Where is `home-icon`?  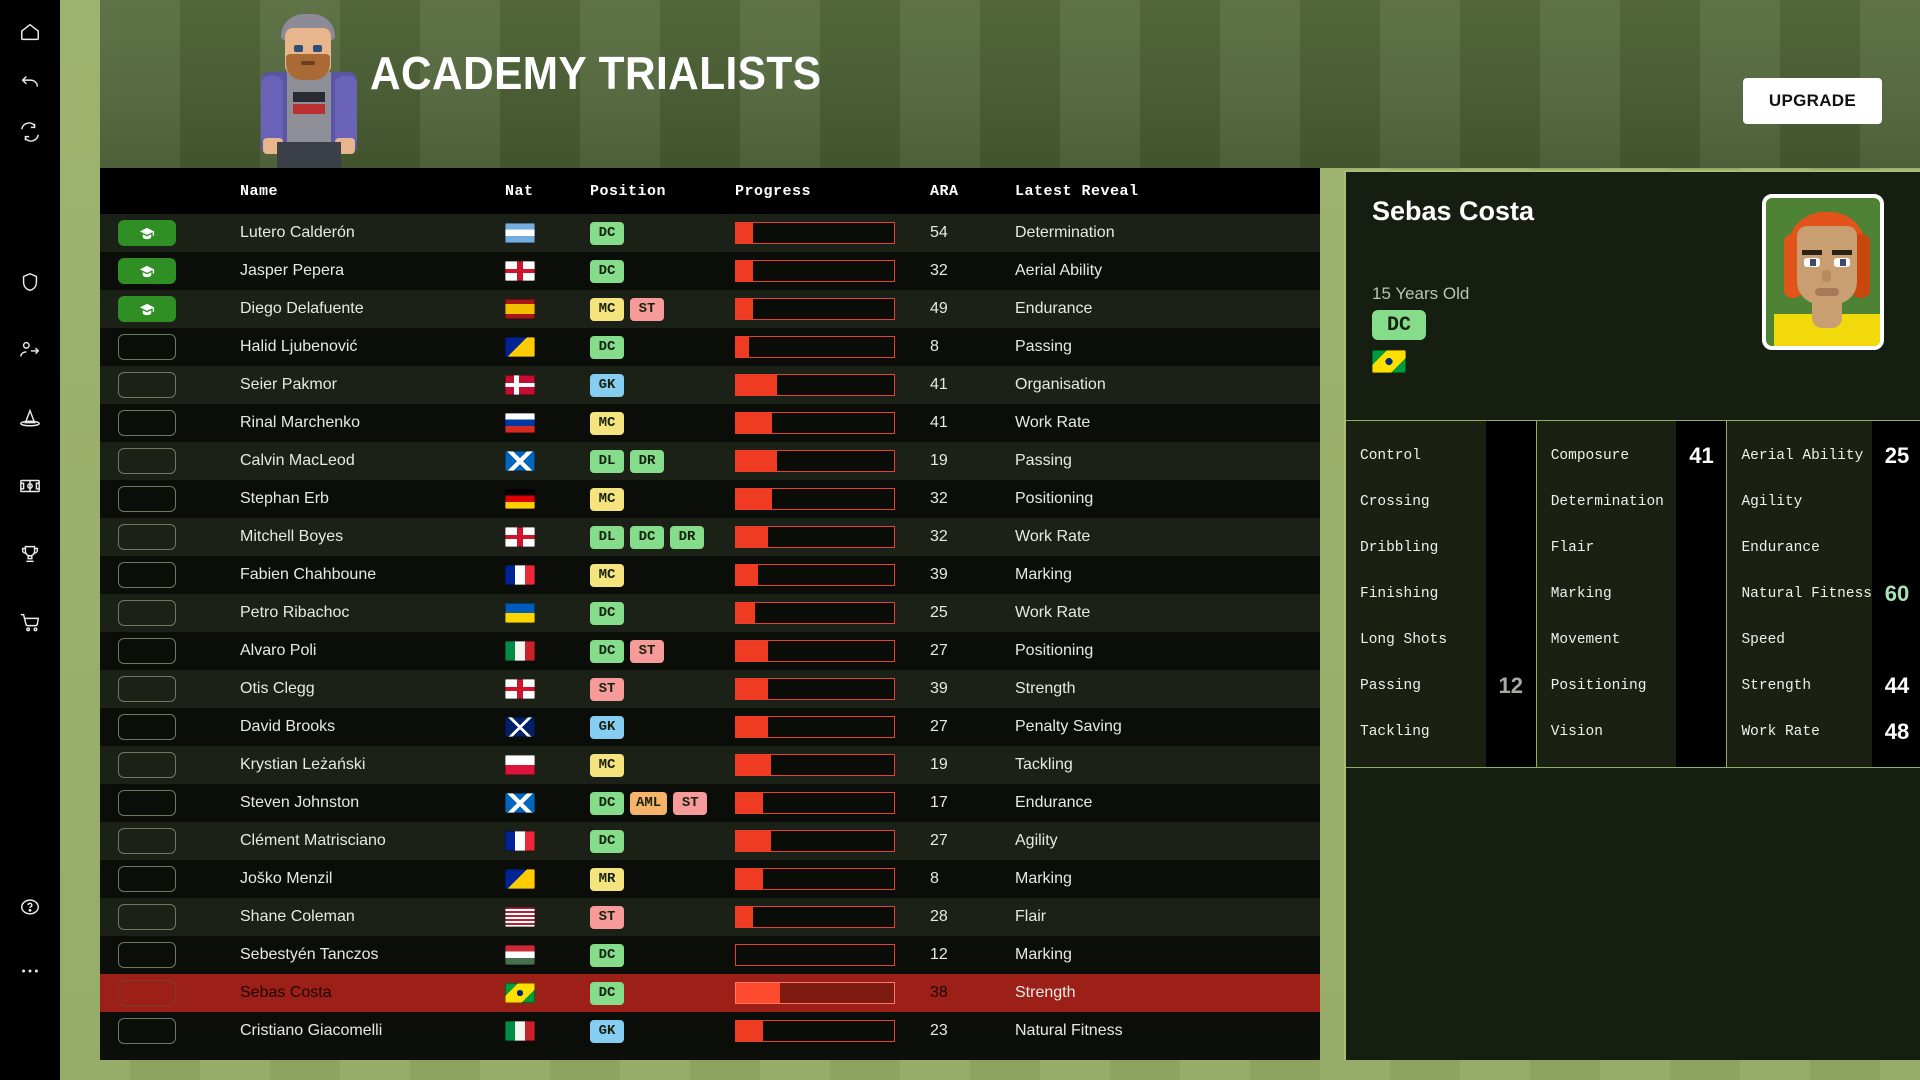 home-icon is located at coordinates (30, 32).